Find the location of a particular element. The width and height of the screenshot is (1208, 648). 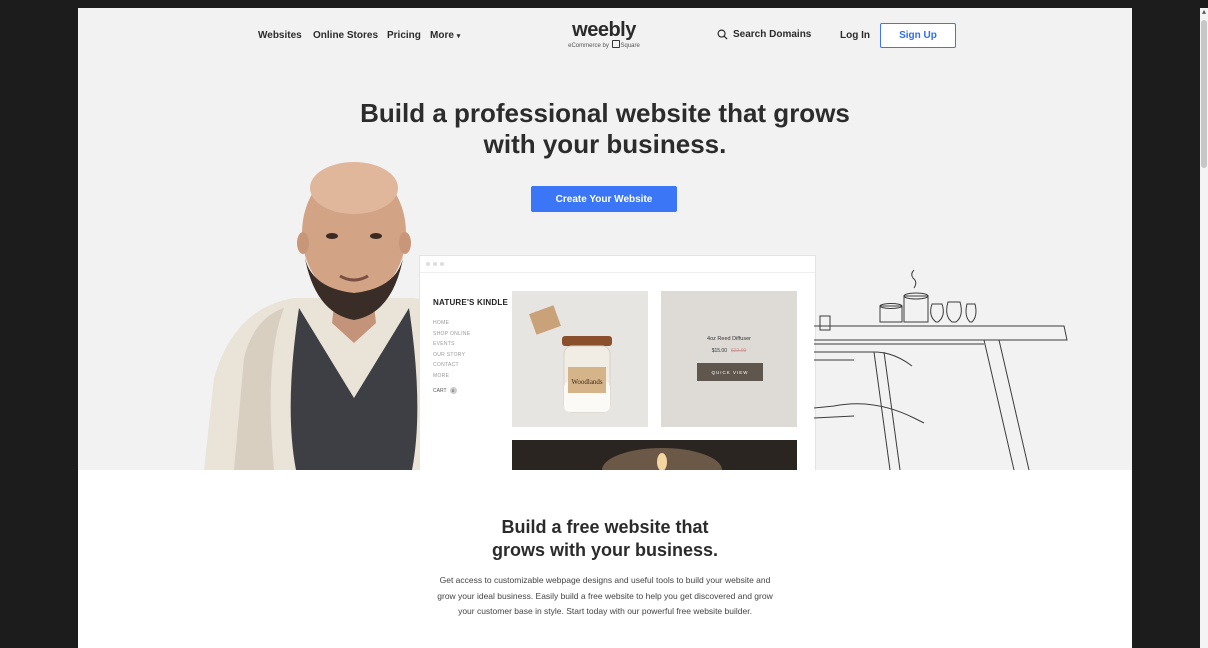

section-title-line1: Build a free website that is located at coordinates (605, 527).